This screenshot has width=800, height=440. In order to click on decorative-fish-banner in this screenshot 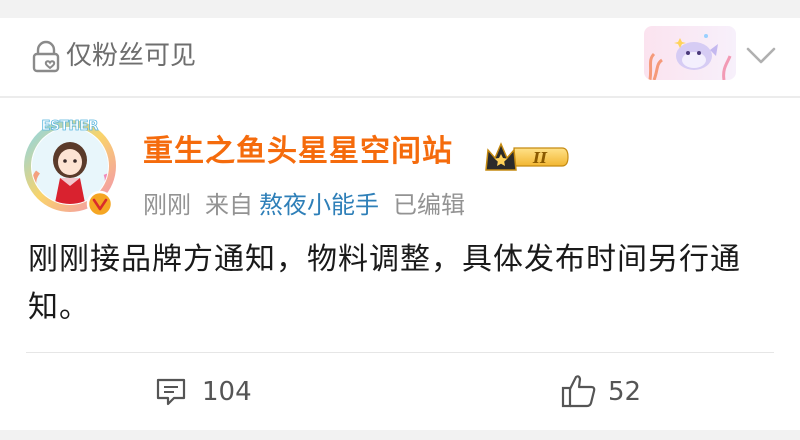, I will do `click(690, 53)`.